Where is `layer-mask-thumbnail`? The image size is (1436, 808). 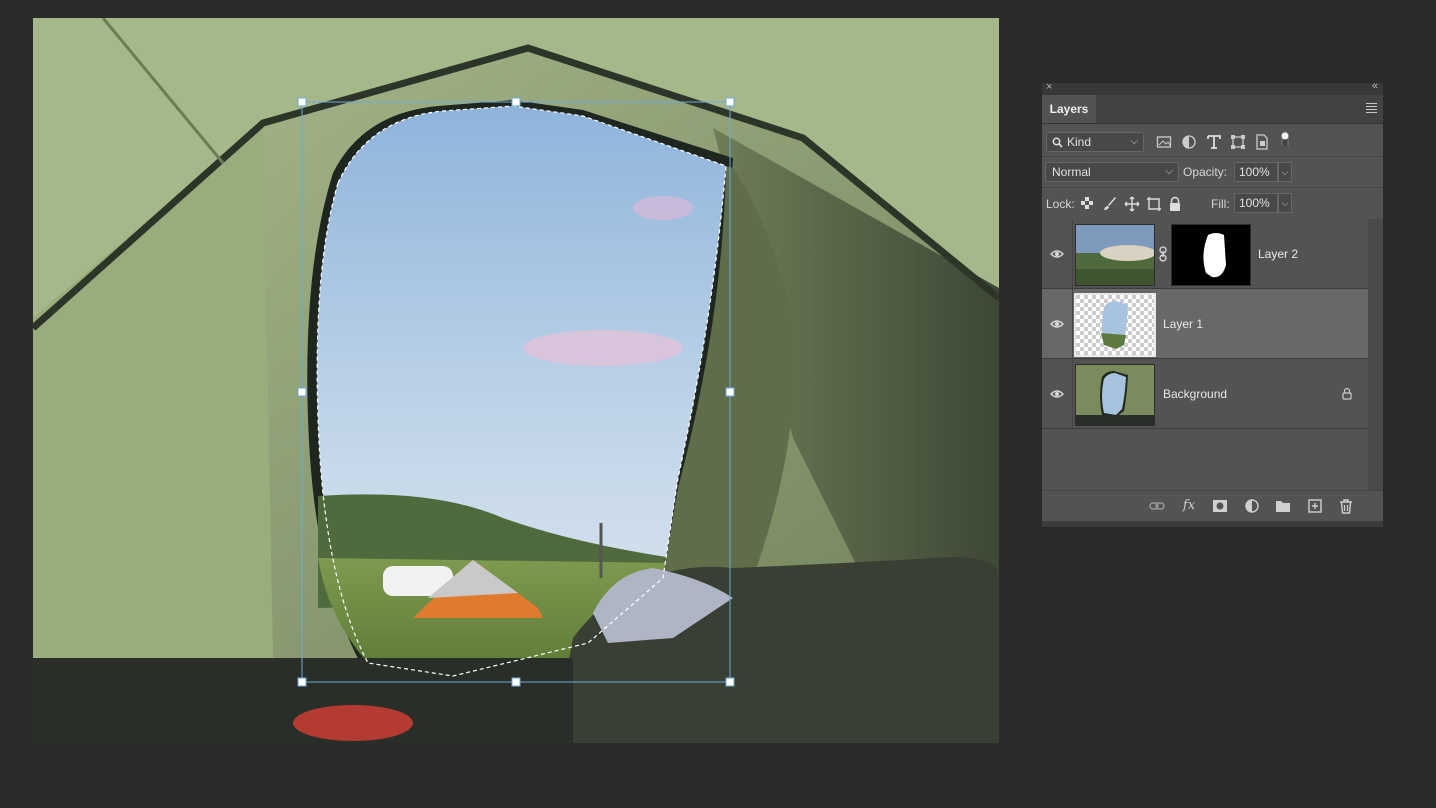
layer-mask-thumbnail is located at coordinates (1211, 255).